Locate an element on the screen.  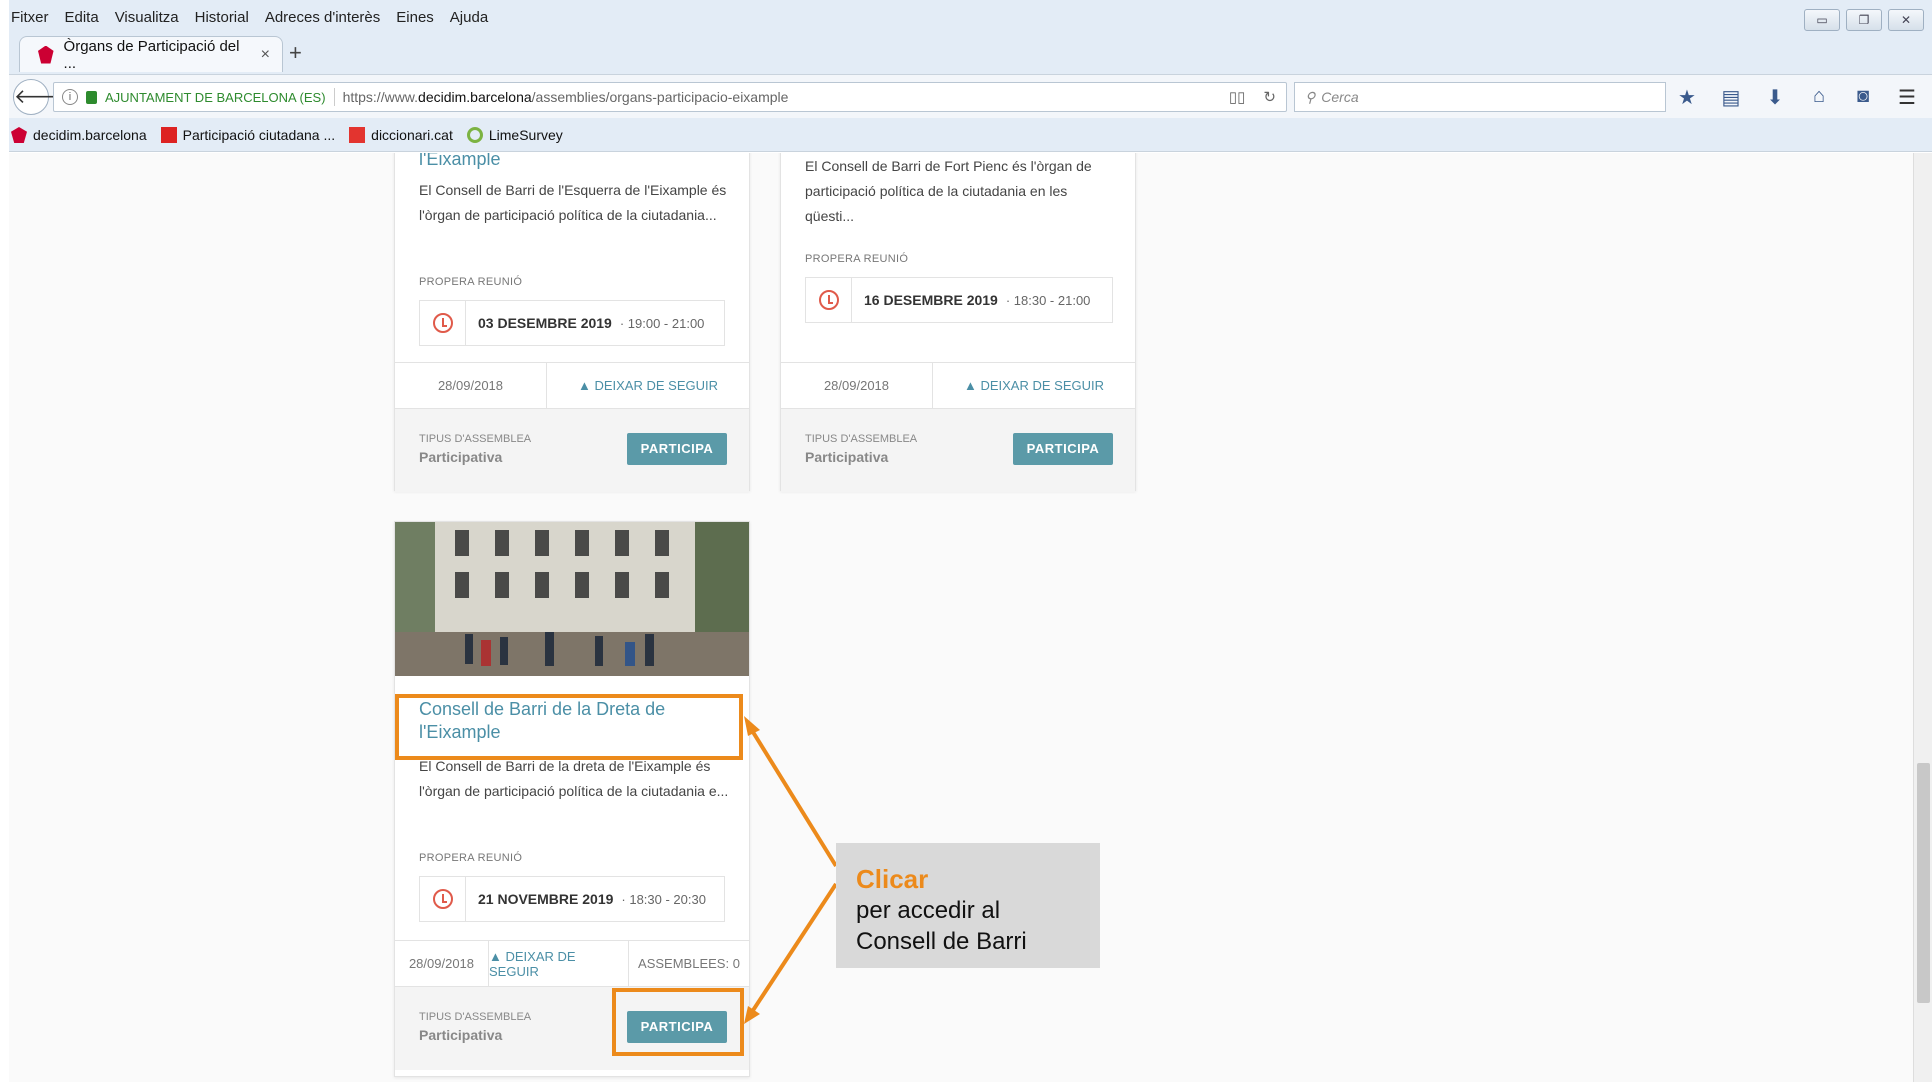
menu-help: Ajuda is located at coordinates (469, 18).